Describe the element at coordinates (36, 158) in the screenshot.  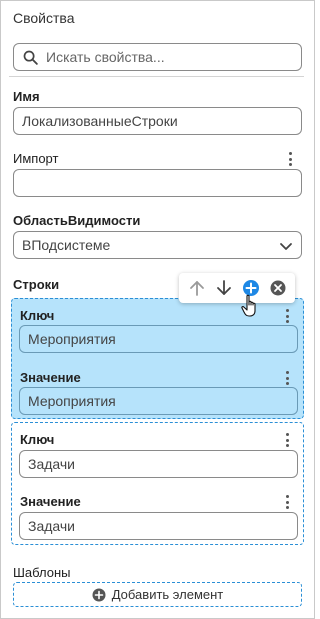
I see `import-label: Импорт` at that location.